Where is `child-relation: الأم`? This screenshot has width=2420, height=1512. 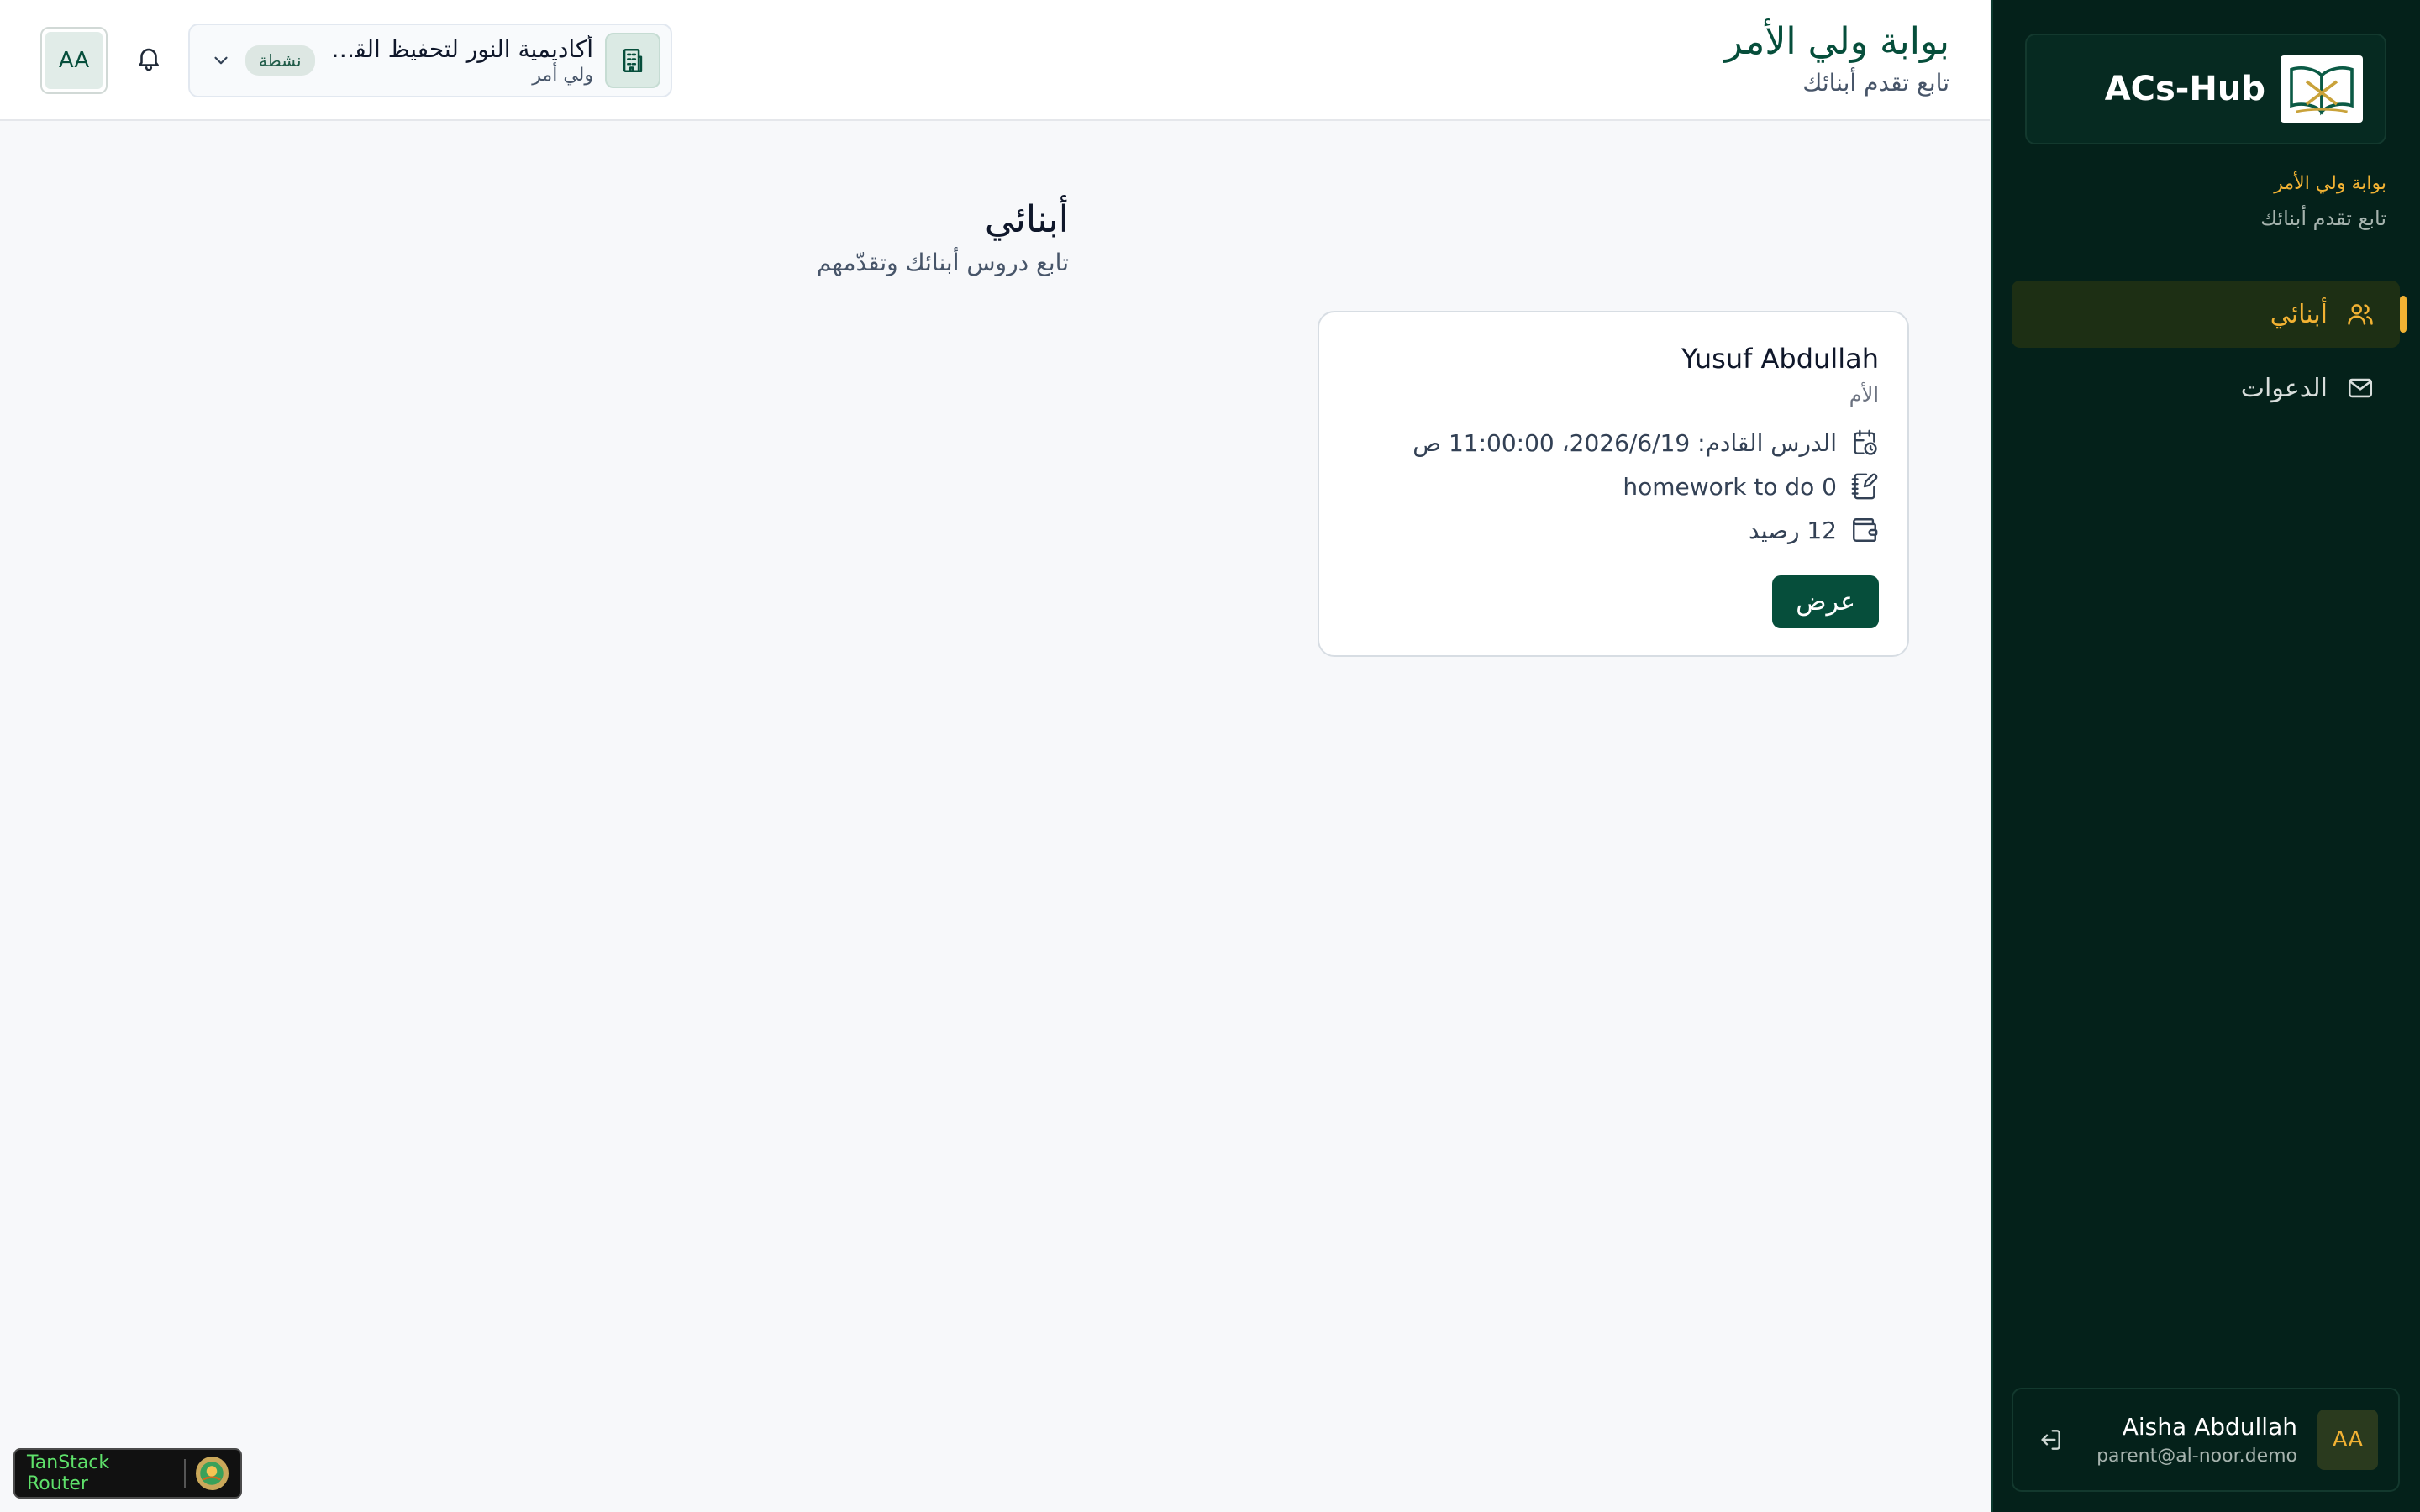 child-relation: الأم is located at coordinates (1864, 395).